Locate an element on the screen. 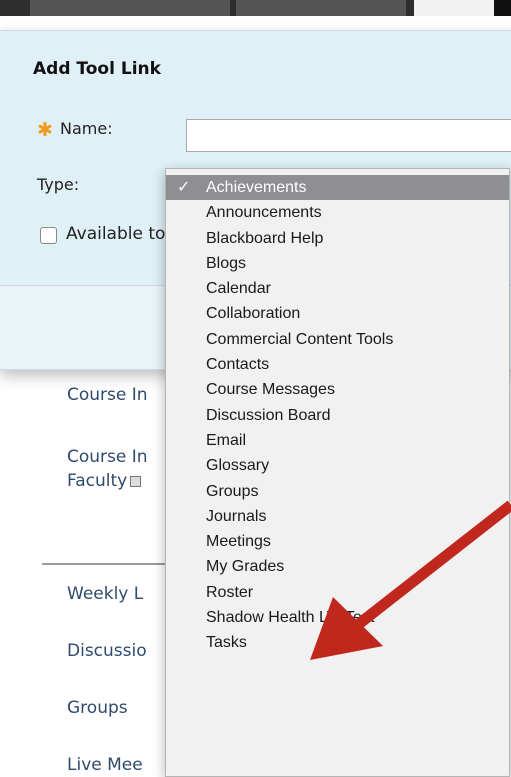  asterisk-icon: ✱ is located at coordinates (45, 130).